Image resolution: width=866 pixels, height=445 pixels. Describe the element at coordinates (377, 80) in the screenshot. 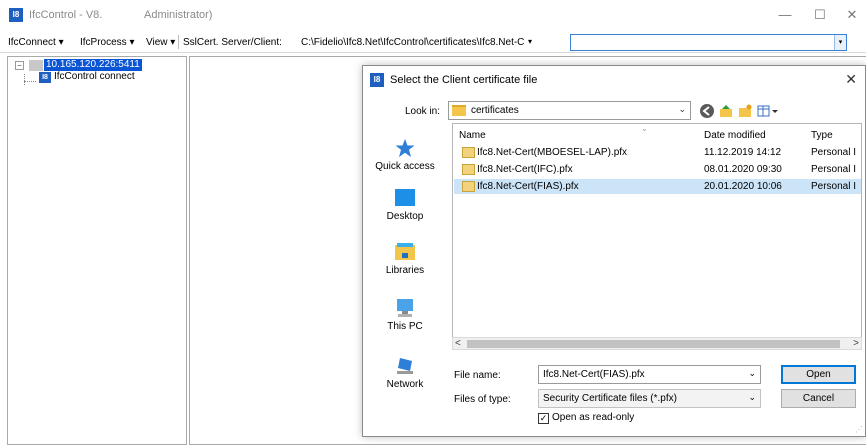

I see `dialog-app-icon: I8` at that location.